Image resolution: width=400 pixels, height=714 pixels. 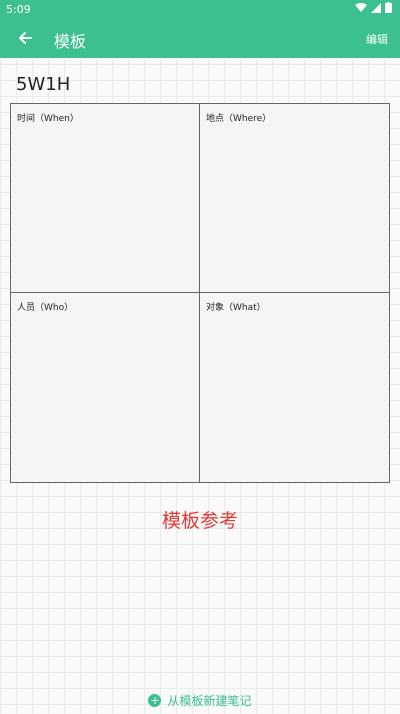 What do you see at coordinates (377, 39) in the screenshot?
I see `edit-button: 编辑` at bounding box center [377, 39].